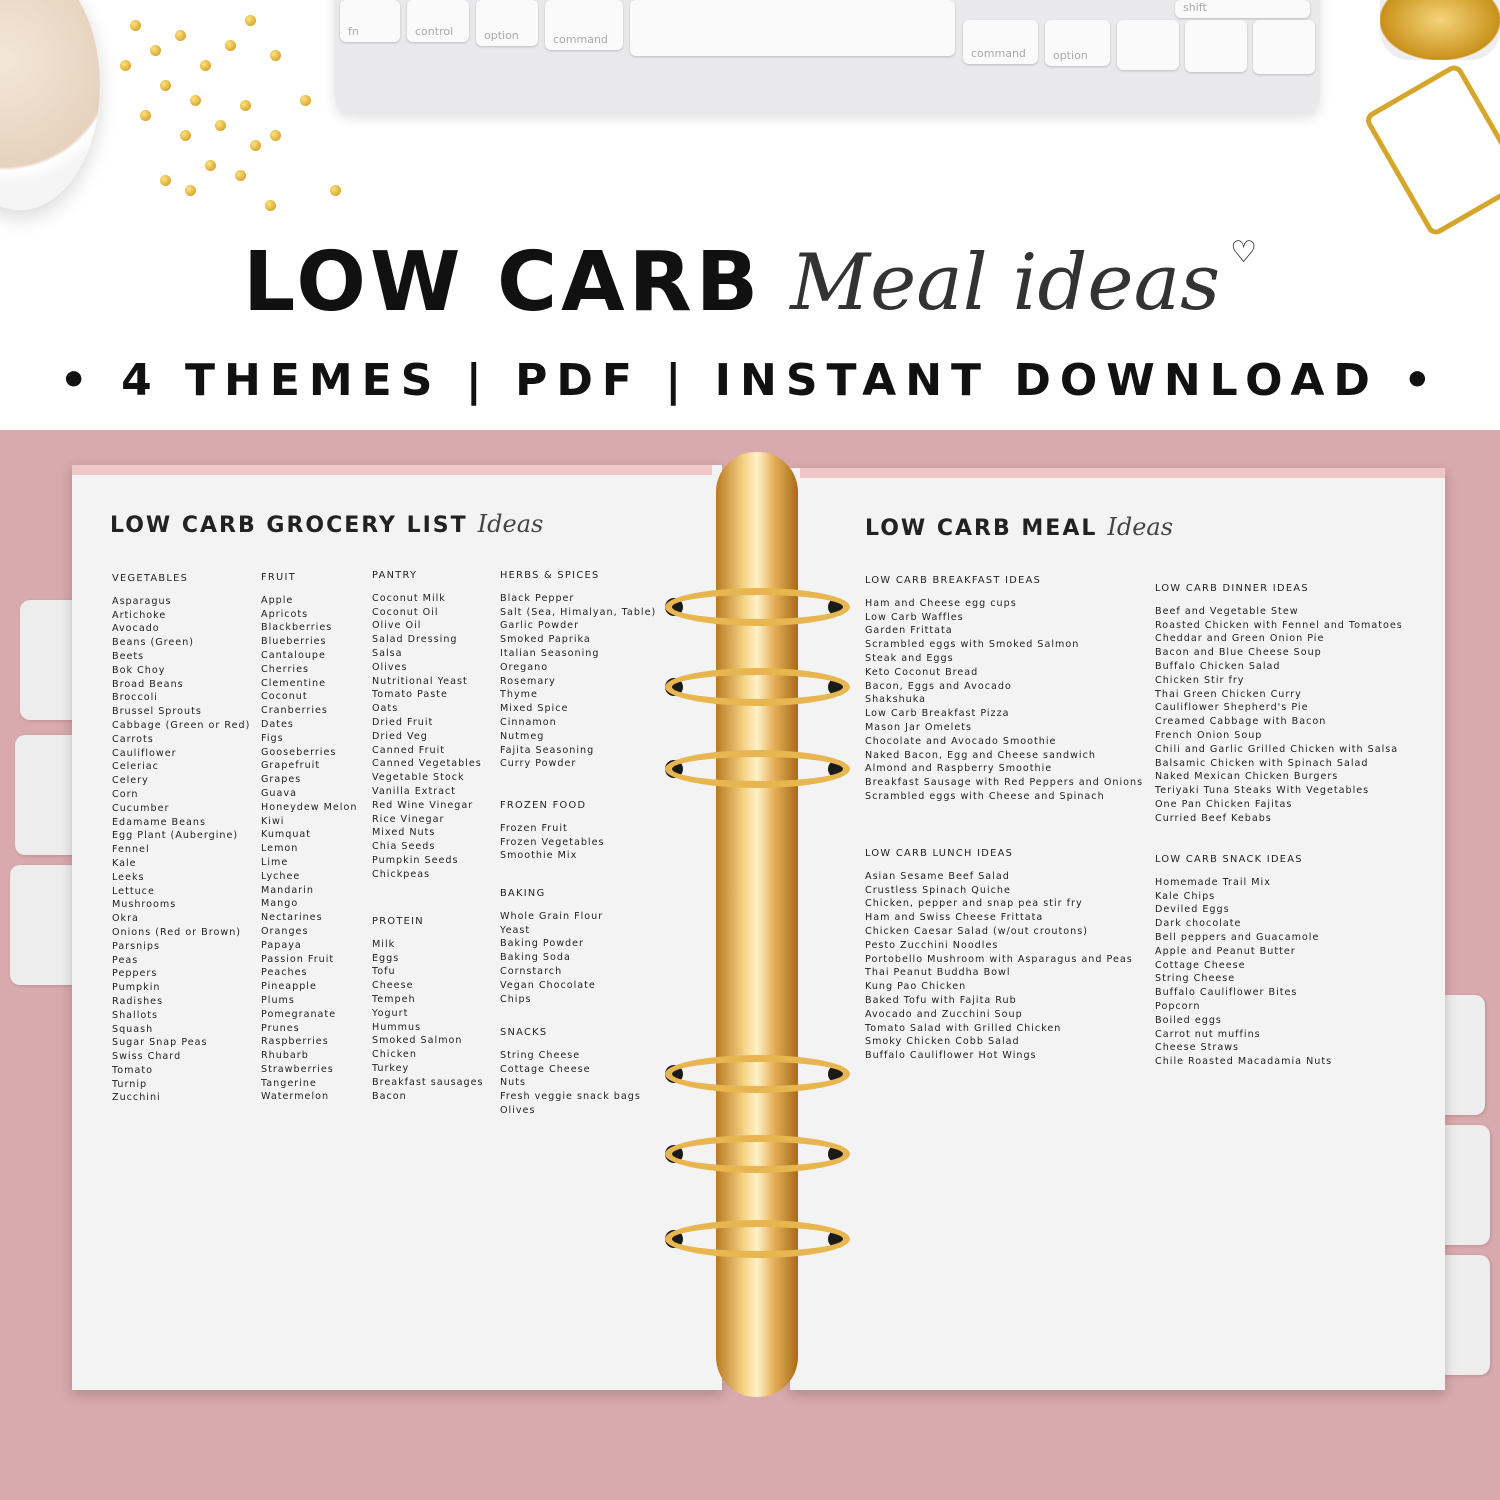  Describe the element at coordinates (1229, 859) in the screenshot. I see `section-heading: LOW CARB SNACK IDEAS` at that location.